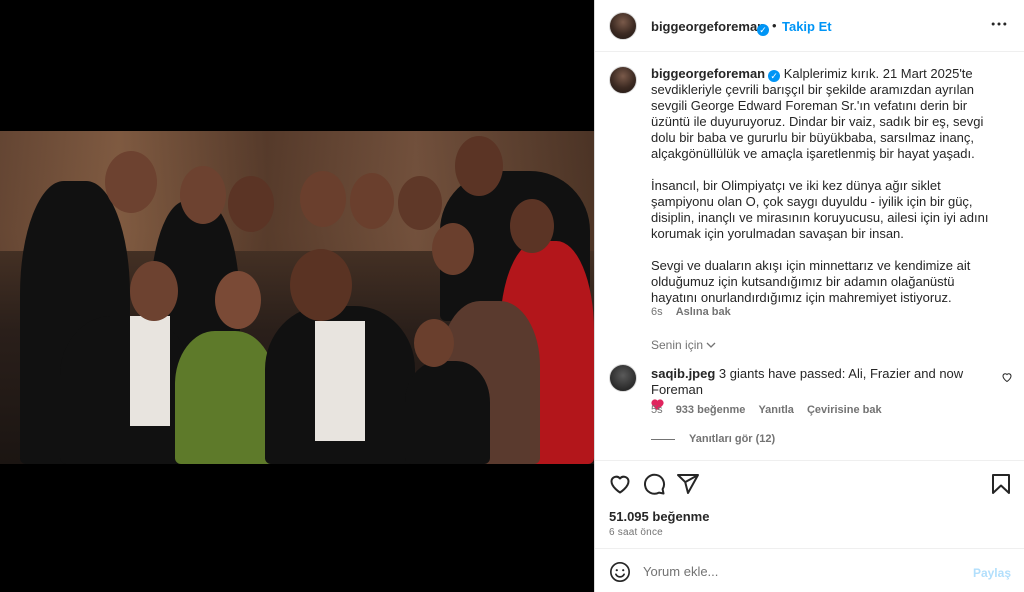 This screenshot has height=592, width=1024. I want to click on chevron-down-icon, so click(711, 345).